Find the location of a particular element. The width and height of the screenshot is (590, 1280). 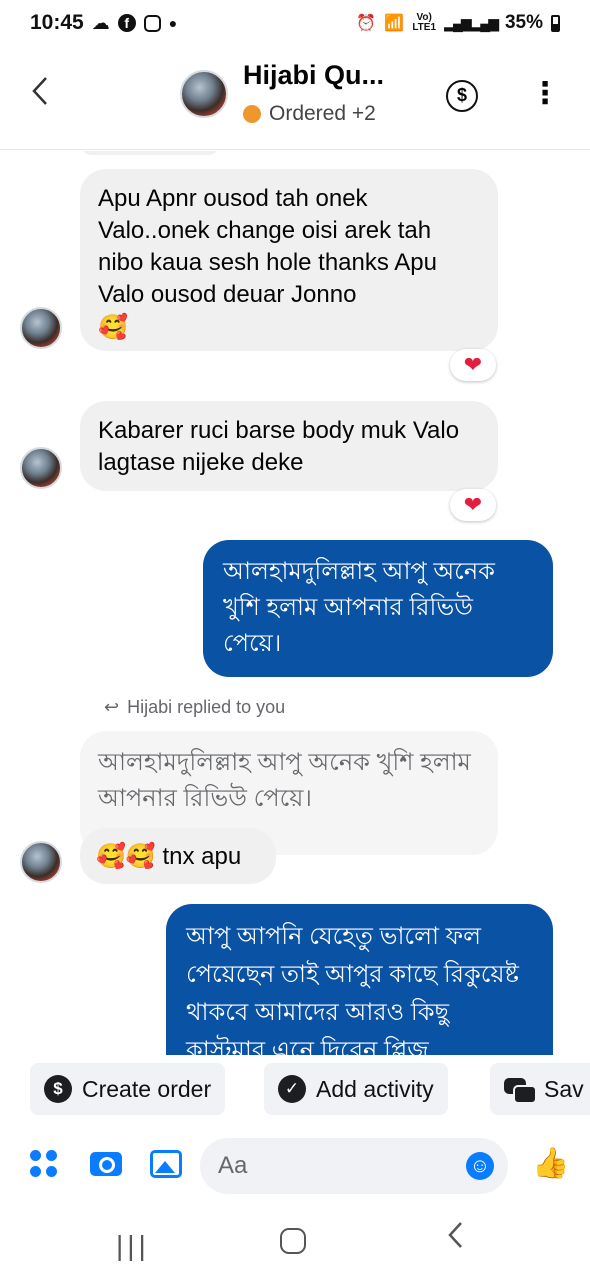

quick-actions: $ Create order ✓ Add activity Sav is located at coordinates (295, 1090).